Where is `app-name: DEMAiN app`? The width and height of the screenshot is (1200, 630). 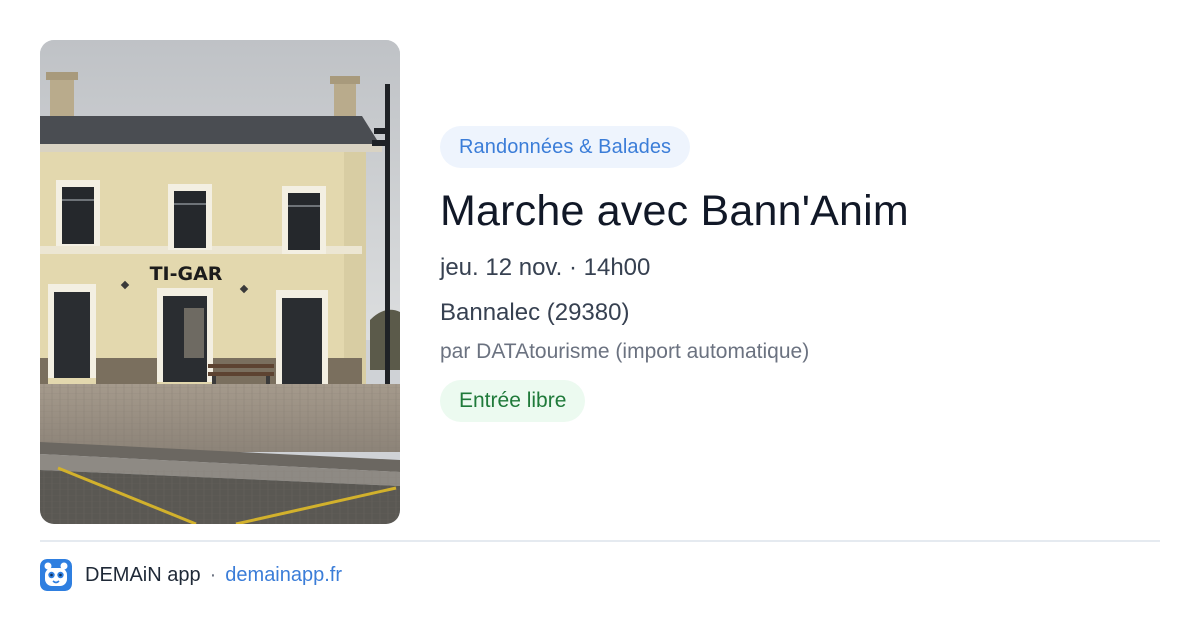 app-name: DEMAiN app is located at coordinates (143, 574).